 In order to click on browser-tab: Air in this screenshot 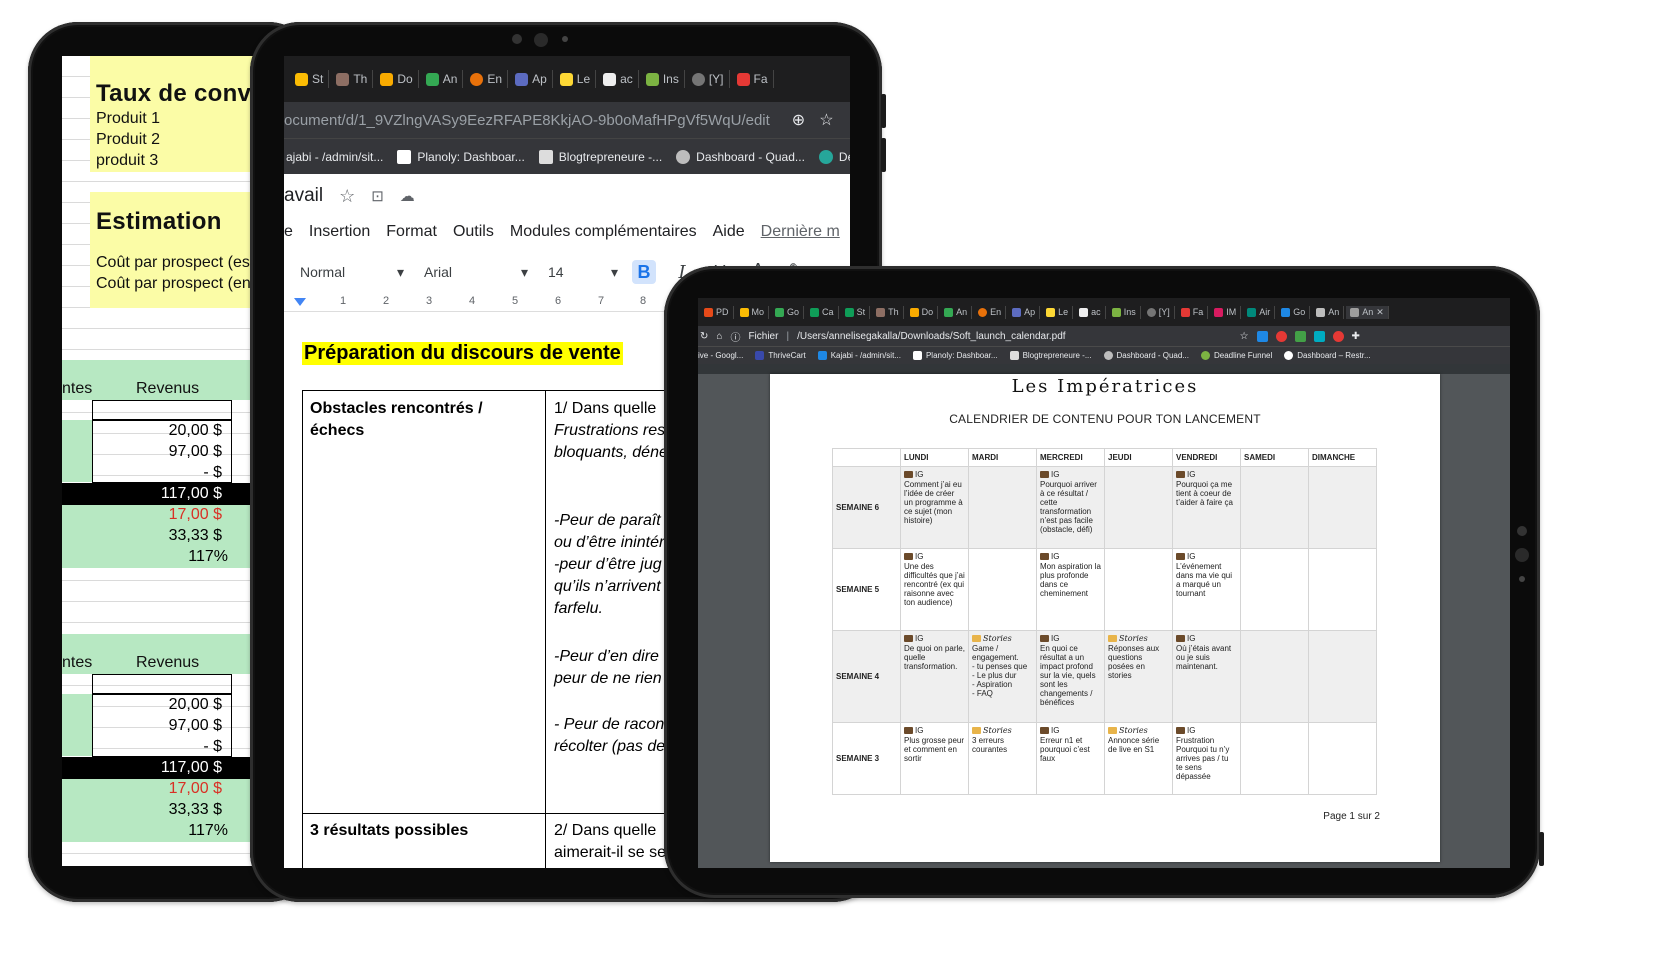, I will do `click(1259, 312)`.